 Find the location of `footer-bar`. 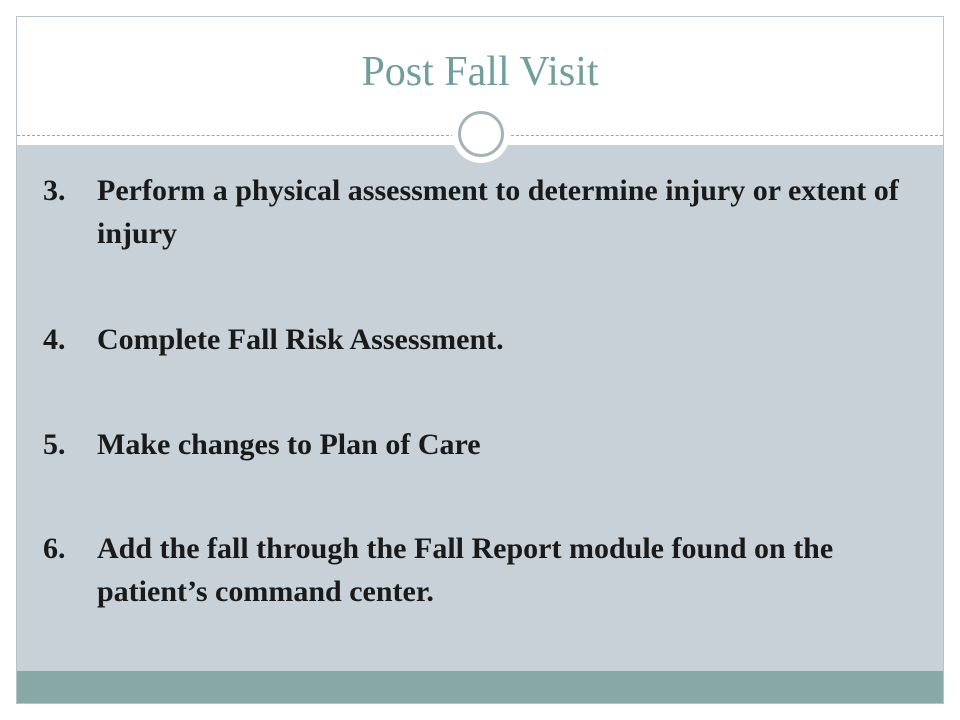

footer-bar is located at coordinates (480, 687).